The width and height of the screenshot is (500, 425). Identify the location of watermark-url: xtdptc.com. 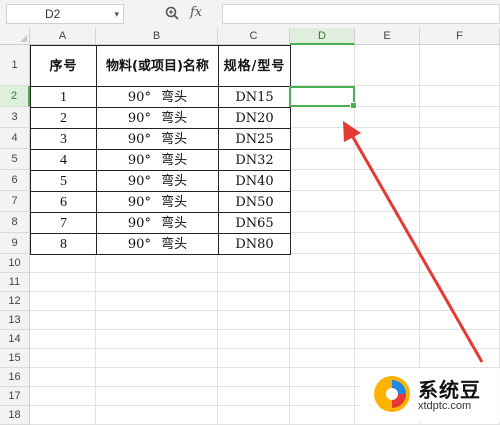
(445, 406).